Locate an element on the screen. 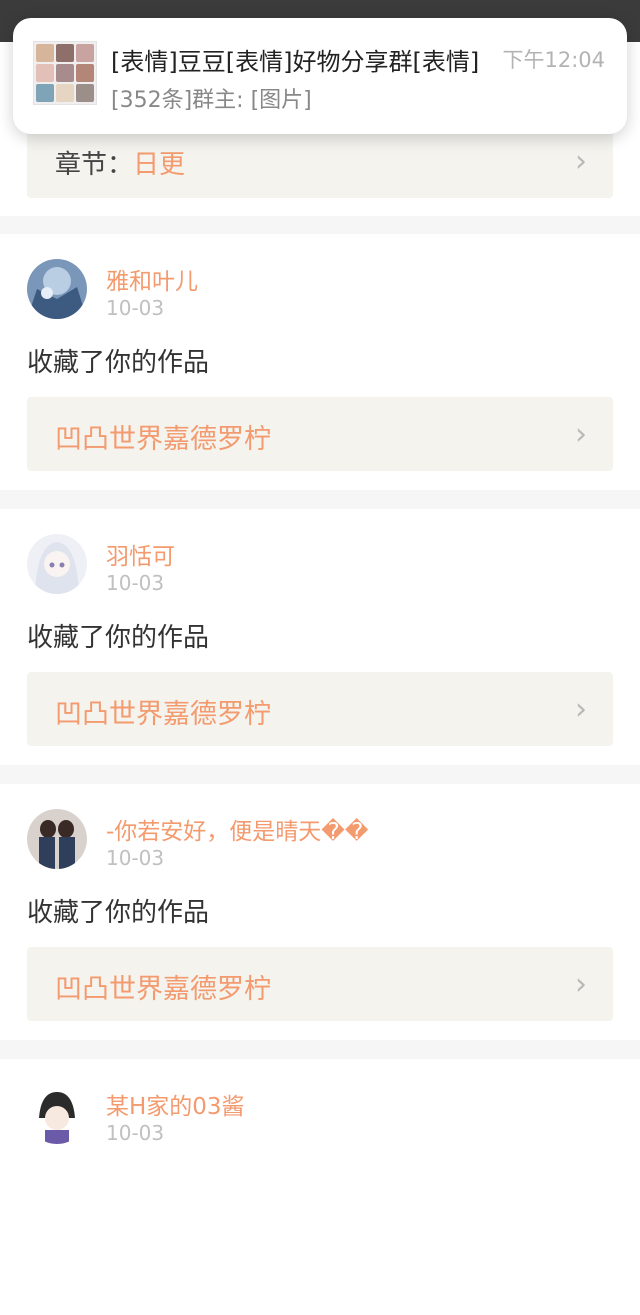 The height and width of the screenshot is (1315, 640). username-link: 羽恬可 is located at coordinates (140, 554).